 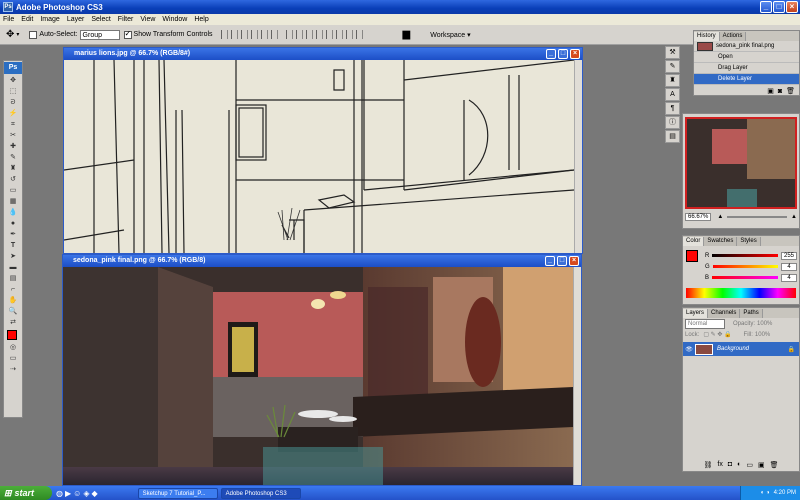 What do you see at coordinates (720, 217) in the screenshot?
I see `zoom-out-icon: ▲` at bounding box center [720, 217].